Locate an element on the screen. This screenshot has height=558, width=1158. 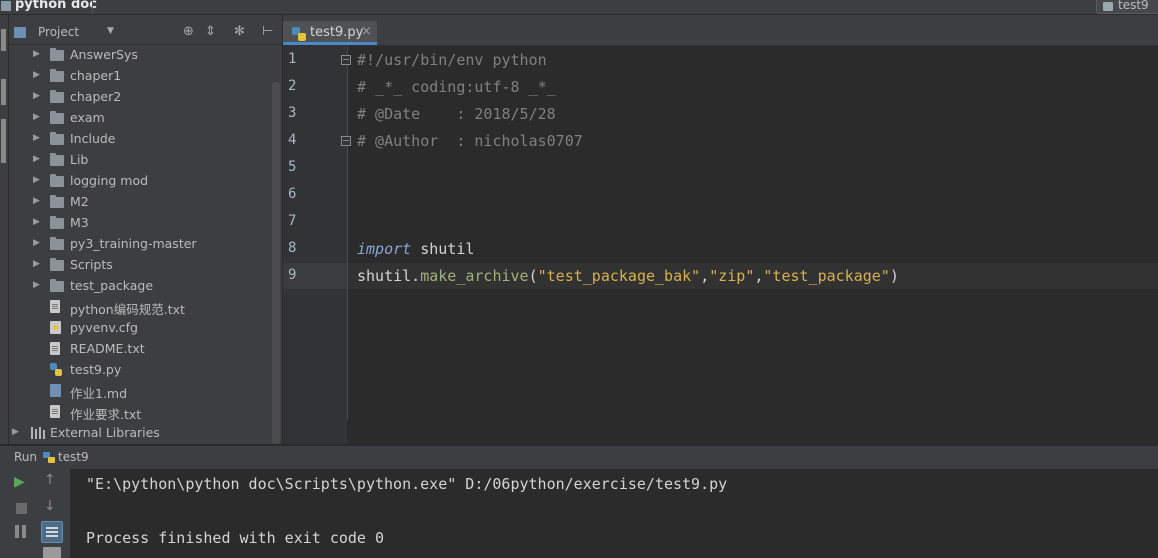
line-number: 7 is located at coordinates (292, 221).